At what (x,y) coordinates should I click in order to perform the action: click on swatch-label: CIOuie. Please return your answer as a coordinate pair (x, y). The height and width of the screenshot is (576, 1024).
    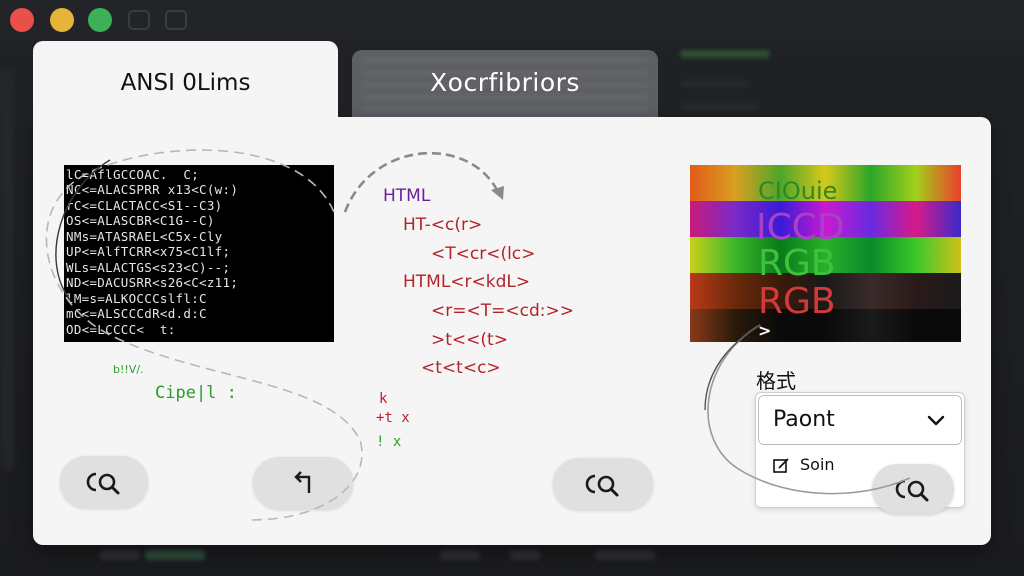
    Looking at the image, I should click on (798, 191).